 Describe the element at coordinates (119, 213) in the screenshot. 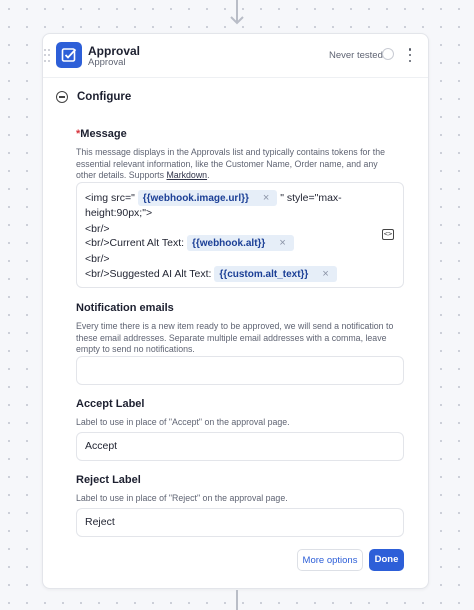

I see `editor-line: height:90px;">` at that location.